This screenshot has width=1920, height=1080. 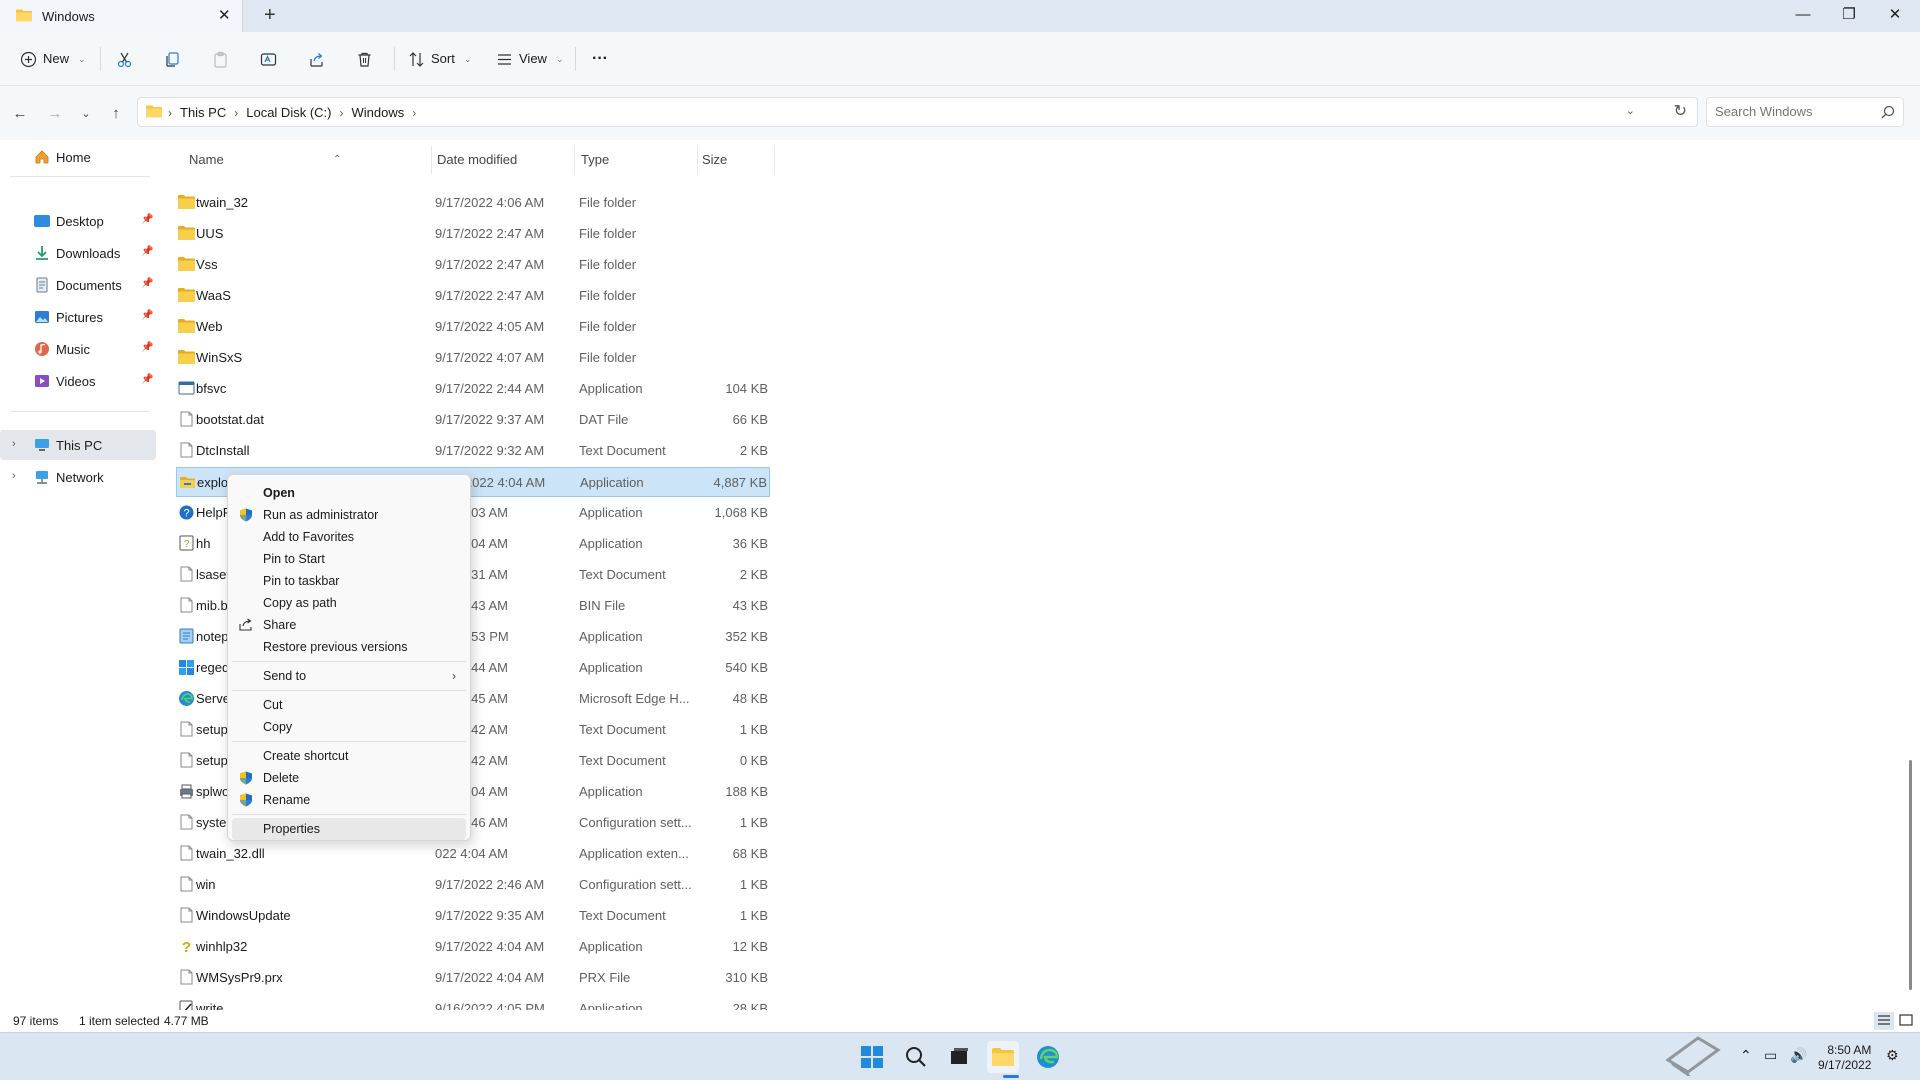 What do you see at coordinates (349, 603) in the screenshot?
I see `menu-item-copy-as-path: Copy as path` at bounding box center [349, 603].